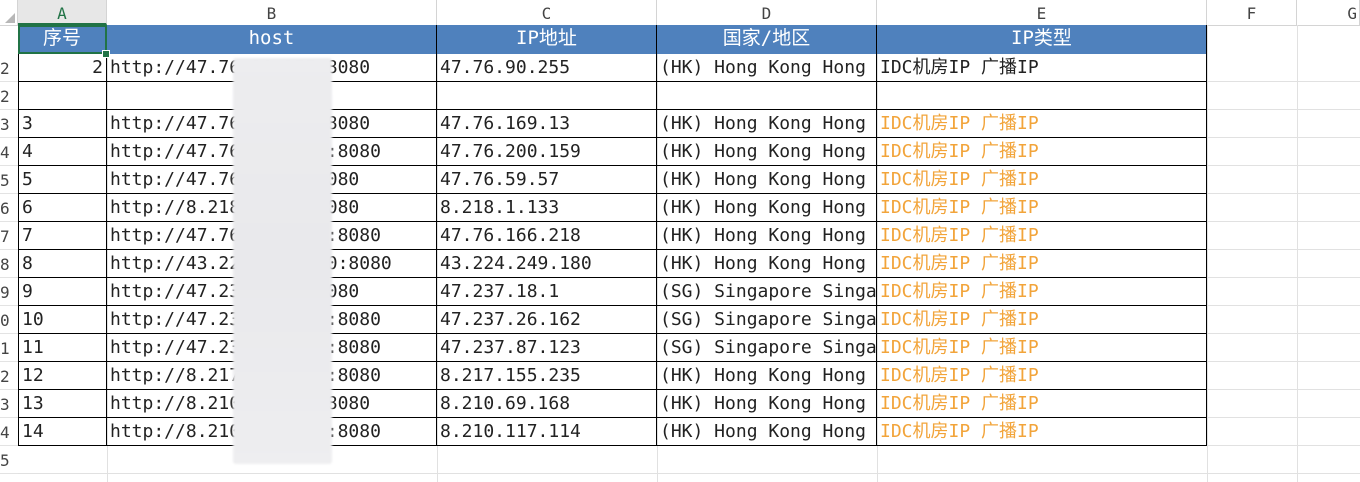 The height and width of the screenshot is (482, 1360). I want to click on header-type: IP类型, so click(1042, 39).